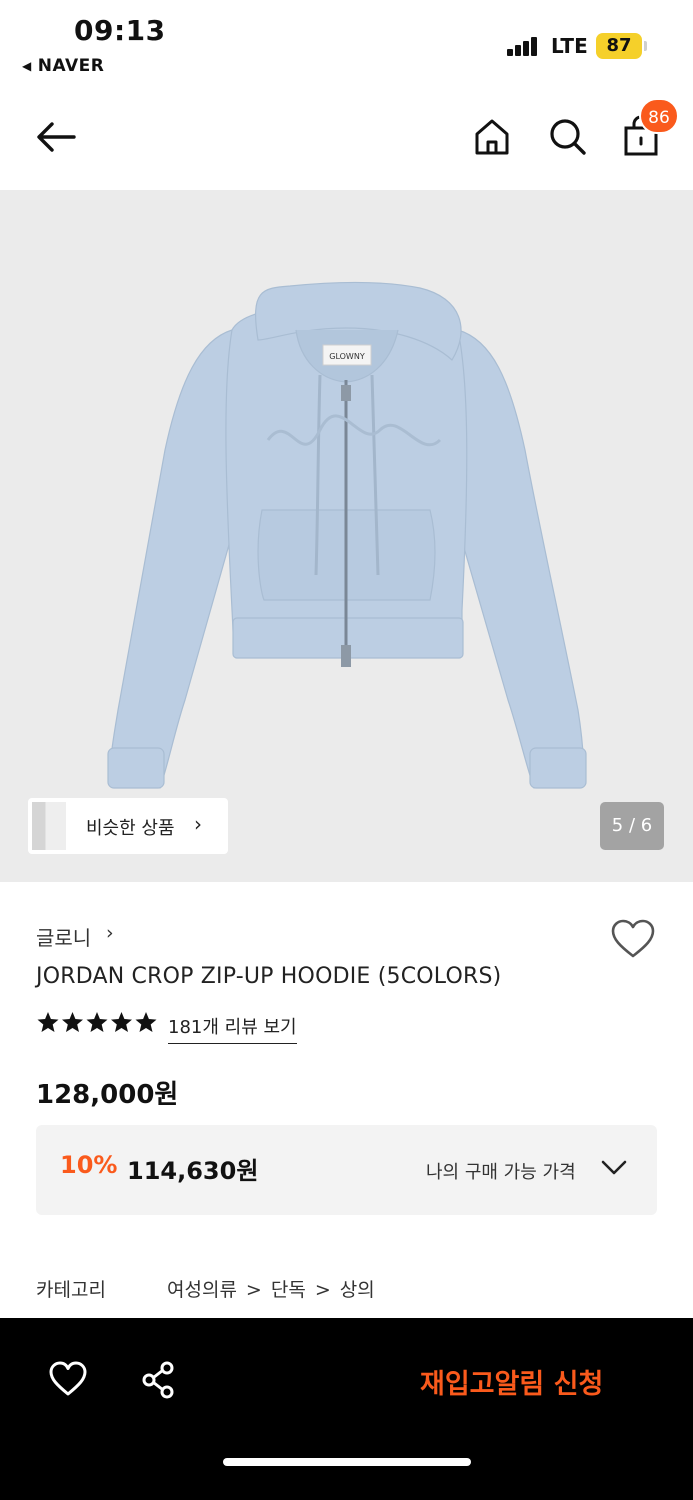 Image resolution: width=693 pixels, height=1500 pixels. What do you see at coordinates (68, 1380) in the screenshot?
I see `heart-icon` at bounding box center [68, 1380].